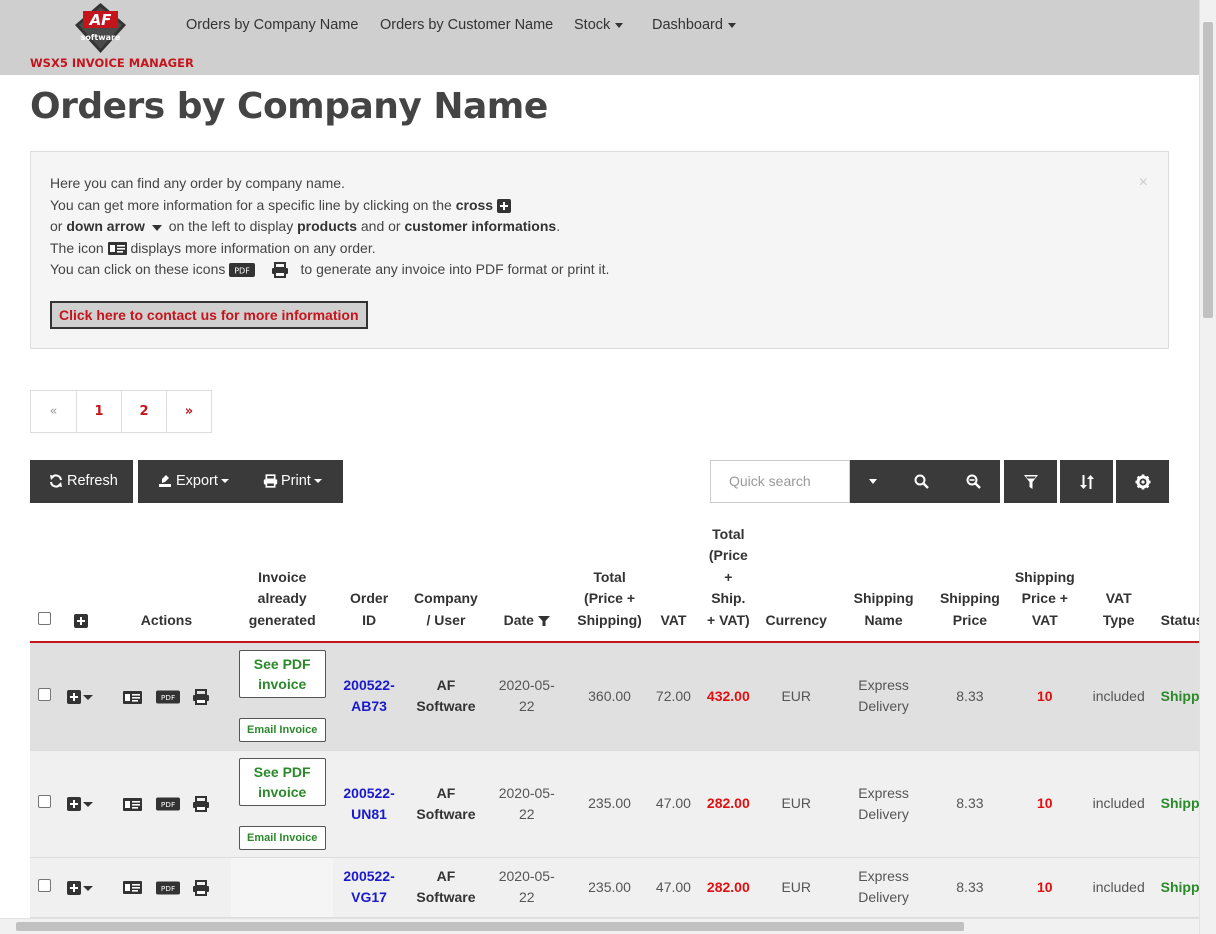 The height and width of the screenshot is (934, 1216). I want to click on nav-orders-by-customer: Orders by Customer Name, so click(466, 25).